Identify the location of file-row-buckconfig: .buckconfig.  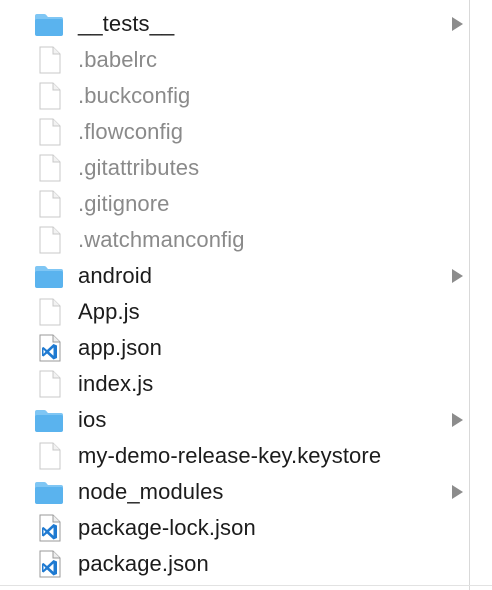
(235, 96).